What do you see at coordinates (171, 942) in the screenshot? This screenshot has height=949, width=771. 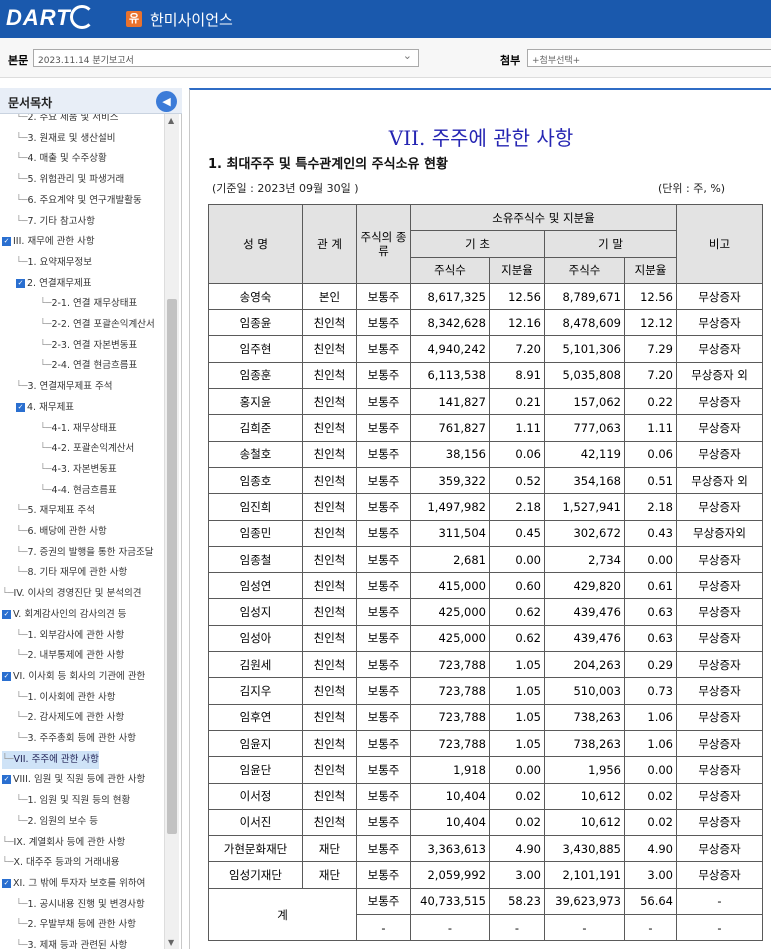 I see `scroll-down-icon: ▼` at bounding box center [171, 942].